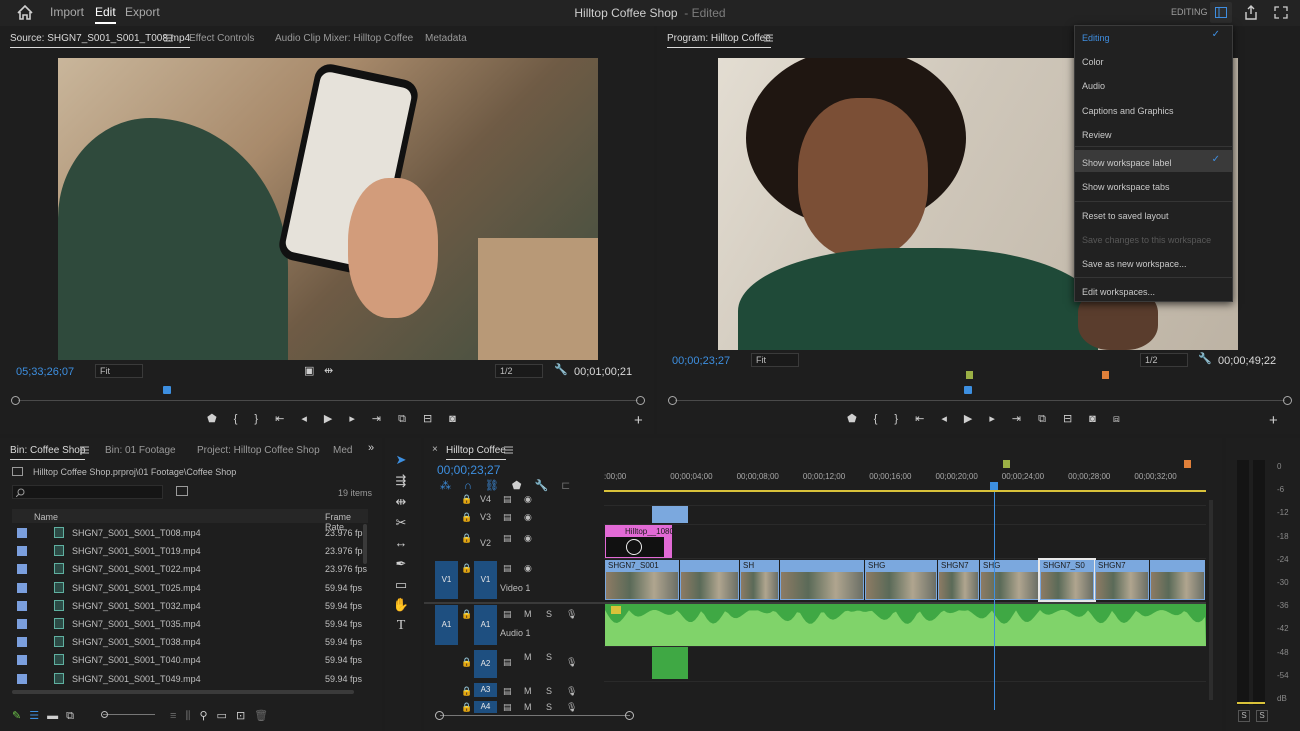 This screenshot has width=1300, height=731. What do you see at coordinates (1122, 580) in the screenshot?
I see `video-clip: SHGN7` at bounding box center [1122, 580].